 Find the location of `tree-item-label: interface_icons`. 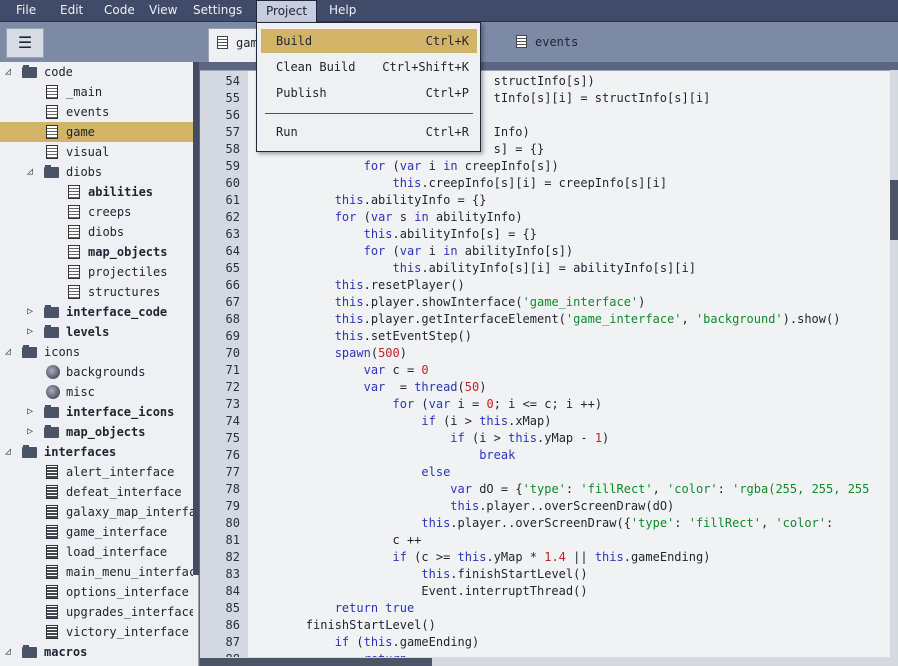

tree-item-label: interface_icons is located at coordinates (120, 412).